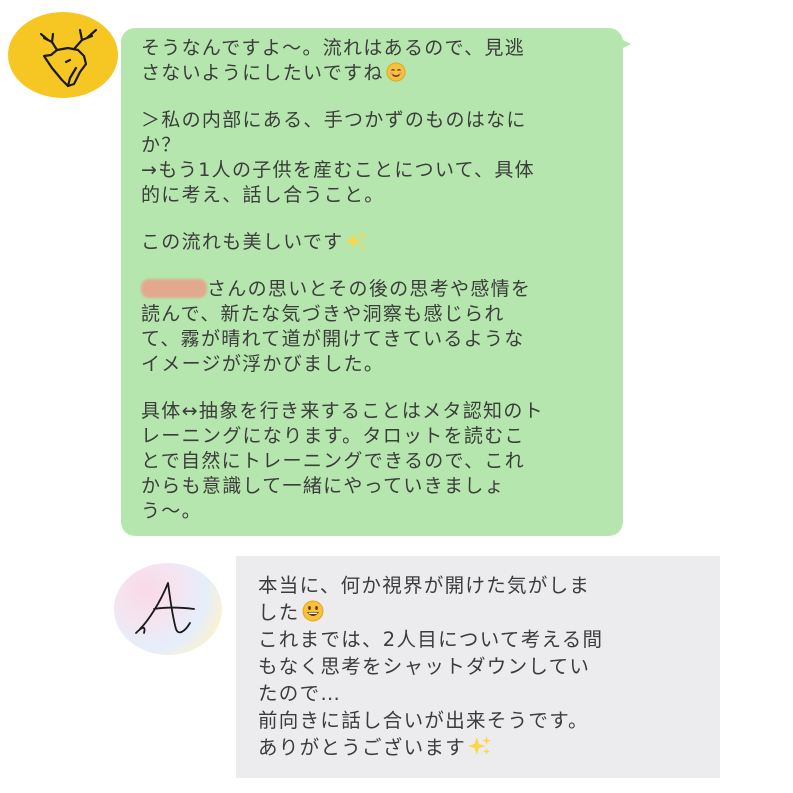 This screenshot has width=793, height=793. I want to click on message-text-line: 前向きに話し合いが出来そうです。, so click(423, 720).